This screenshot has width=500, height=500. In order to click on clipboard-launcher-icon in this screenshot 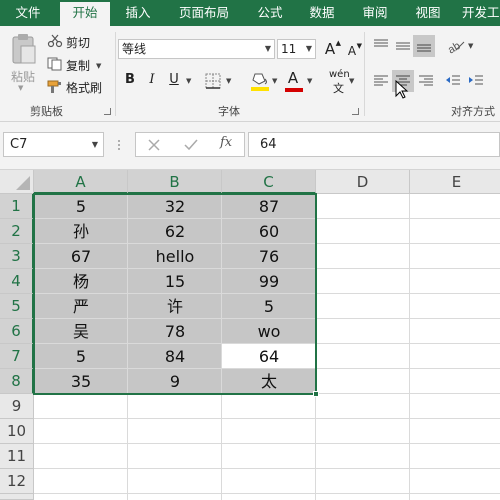, I will do `click(107, 111)`.